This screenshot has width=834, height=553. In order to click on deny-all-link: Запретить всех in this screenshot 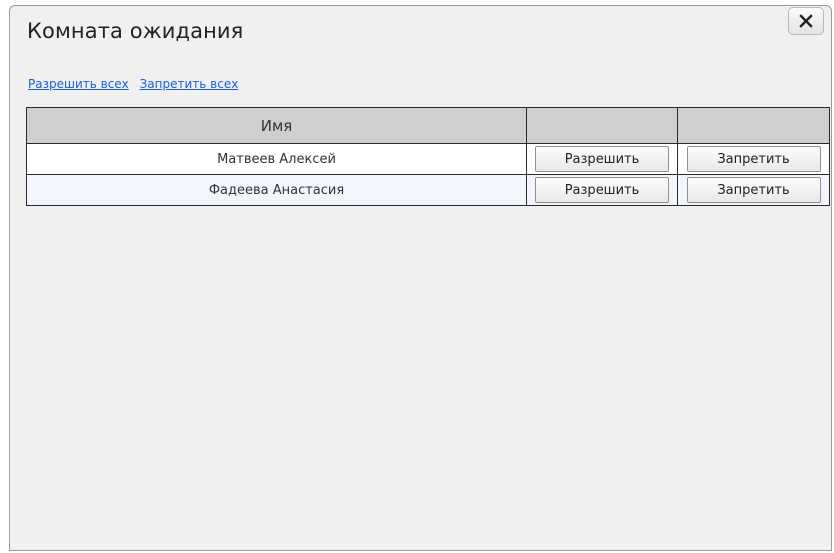, I will do `click(189, 84)`.